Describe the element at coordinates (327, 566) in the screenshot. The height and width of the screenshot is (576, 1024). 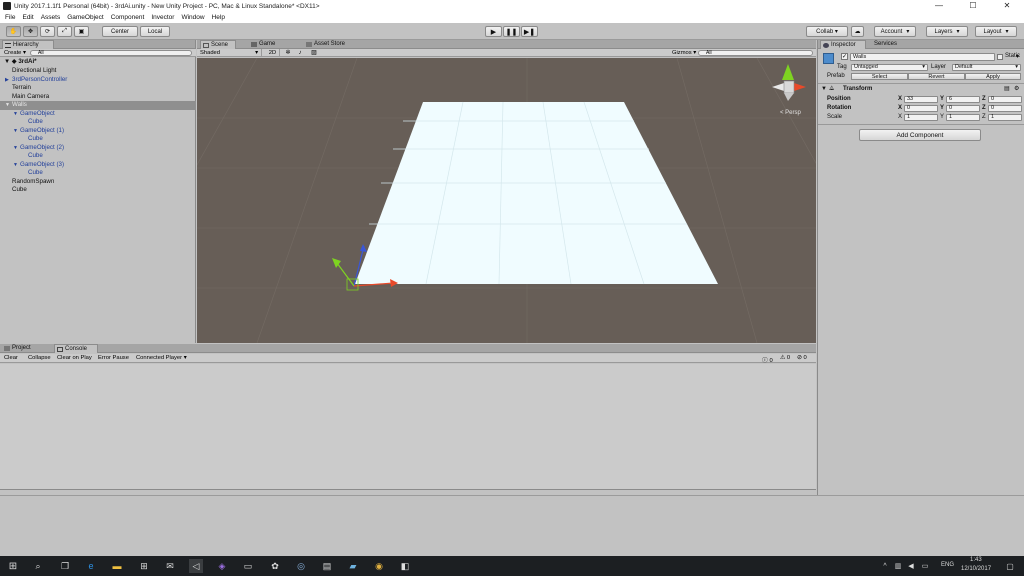
I see `app-icon-1: ▤` at that location.